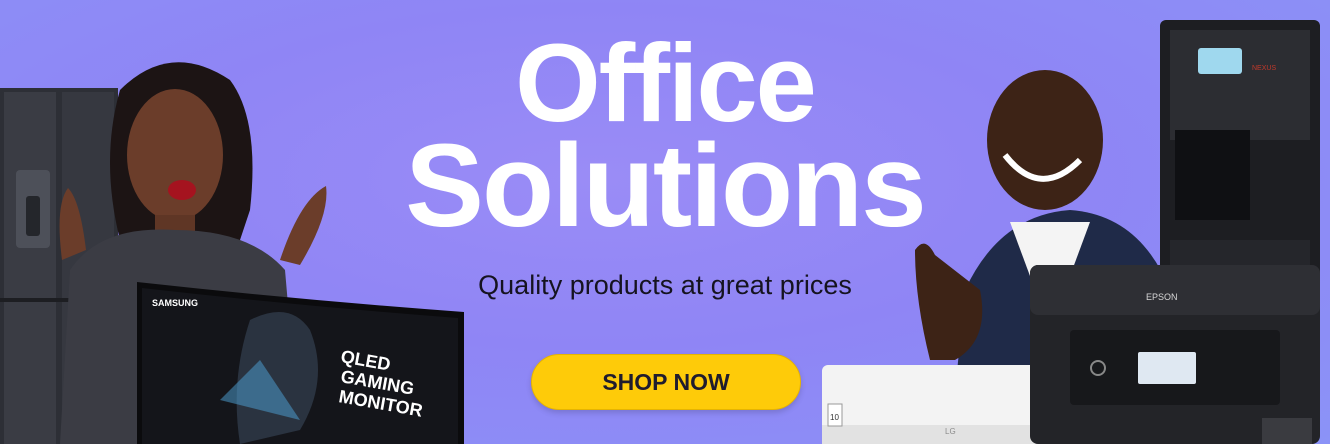 Image resolution: width=1330 pixels, height=444 pixels. What do you see at coordinates (1162, 297) in the screenshot?
I see `printer-brand-label: EPSON` at bounding box center [1162, 297].